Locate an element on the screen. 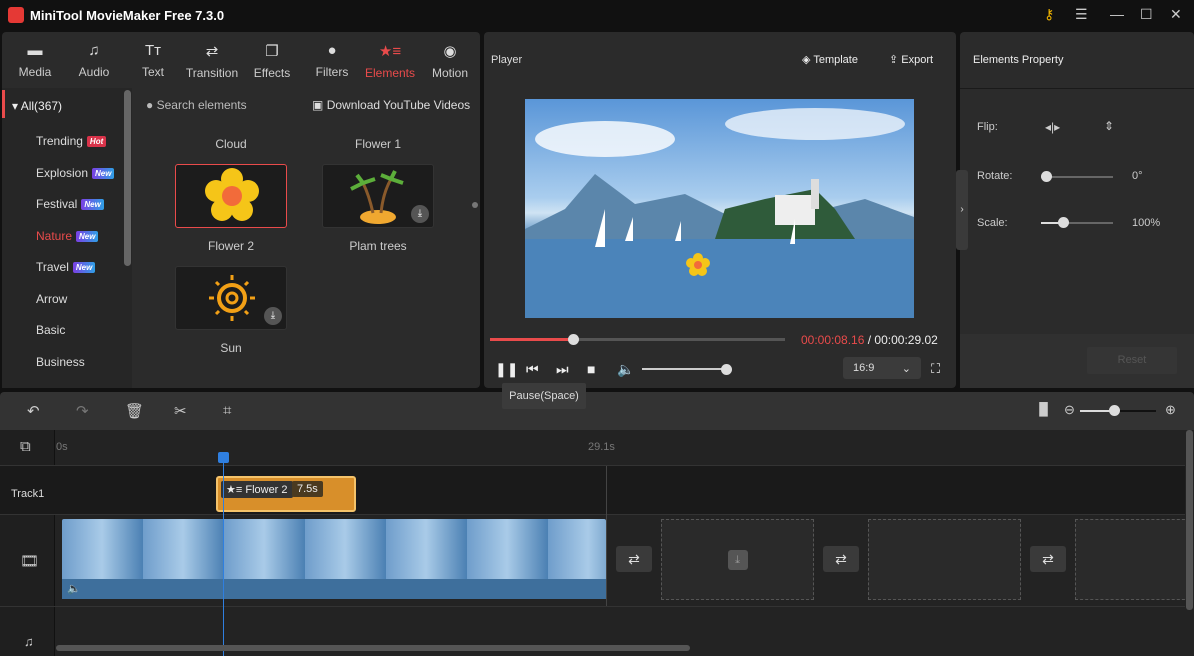 The image size is (1194, 656). stop-button: ■ is located at coordinates (591, 369).